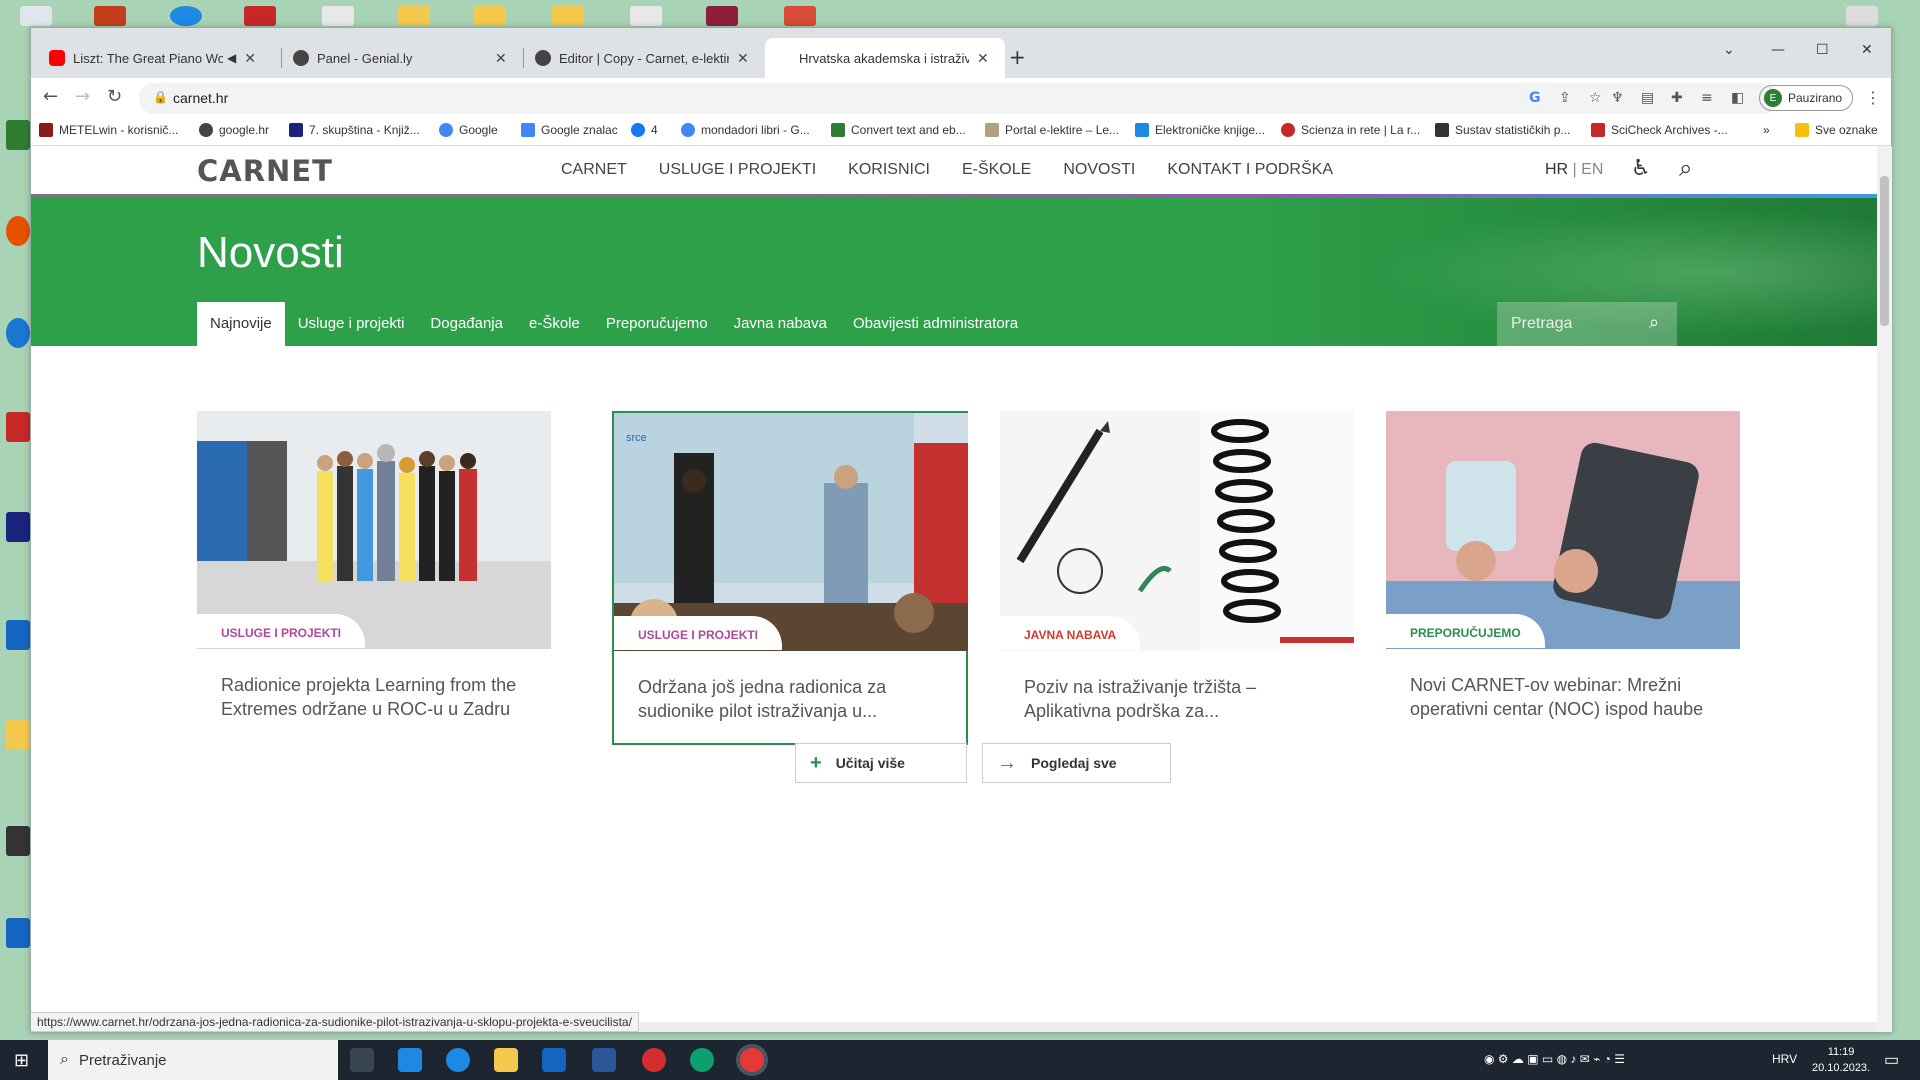 The height and width of the screenshot is (1080, 1920). What do you see at coordinates (554, 1060) in the screenshot?
I see `mail-icon` at bounding box center [554, 1060].